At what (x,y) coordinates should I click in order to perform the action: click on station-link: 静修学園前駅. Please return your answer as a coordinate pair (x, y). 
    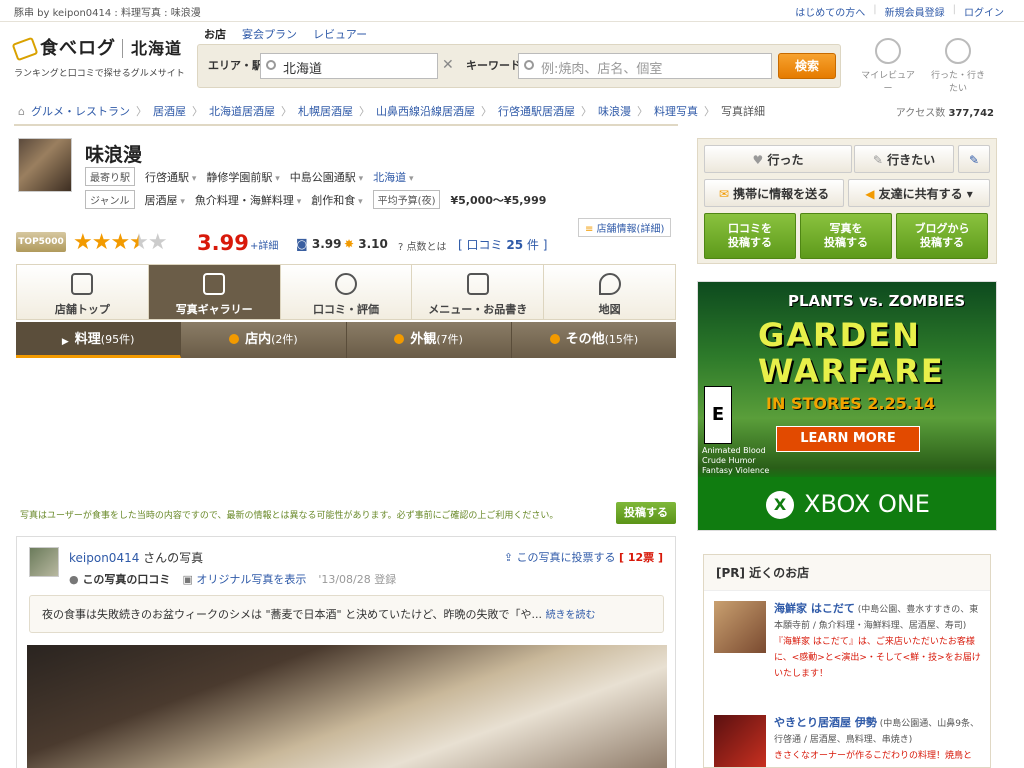
    Looking at the image, I should click on (242, 177).